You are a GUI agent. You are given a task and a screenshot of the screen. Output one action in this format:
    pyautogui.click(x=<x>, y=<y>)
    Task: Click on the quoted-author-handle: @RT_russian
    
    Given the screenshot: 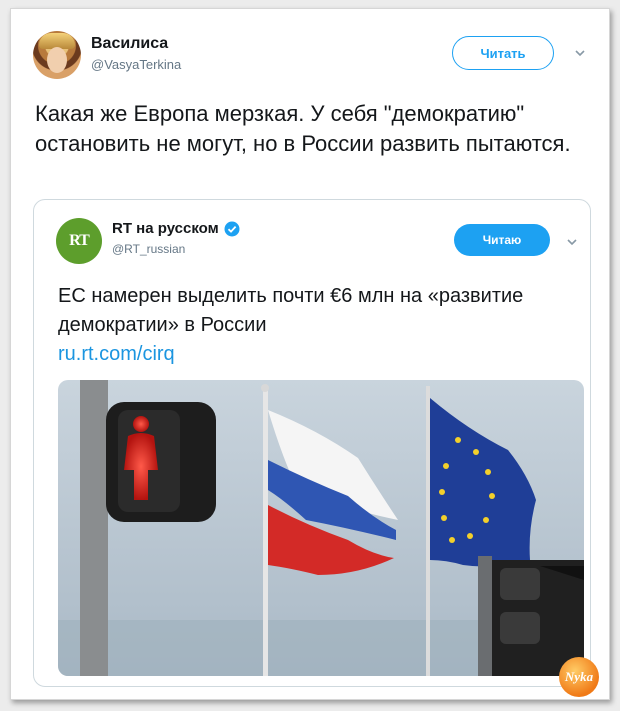 What is the action you would take?
    pyautogui.click(x=148, y=249)
    